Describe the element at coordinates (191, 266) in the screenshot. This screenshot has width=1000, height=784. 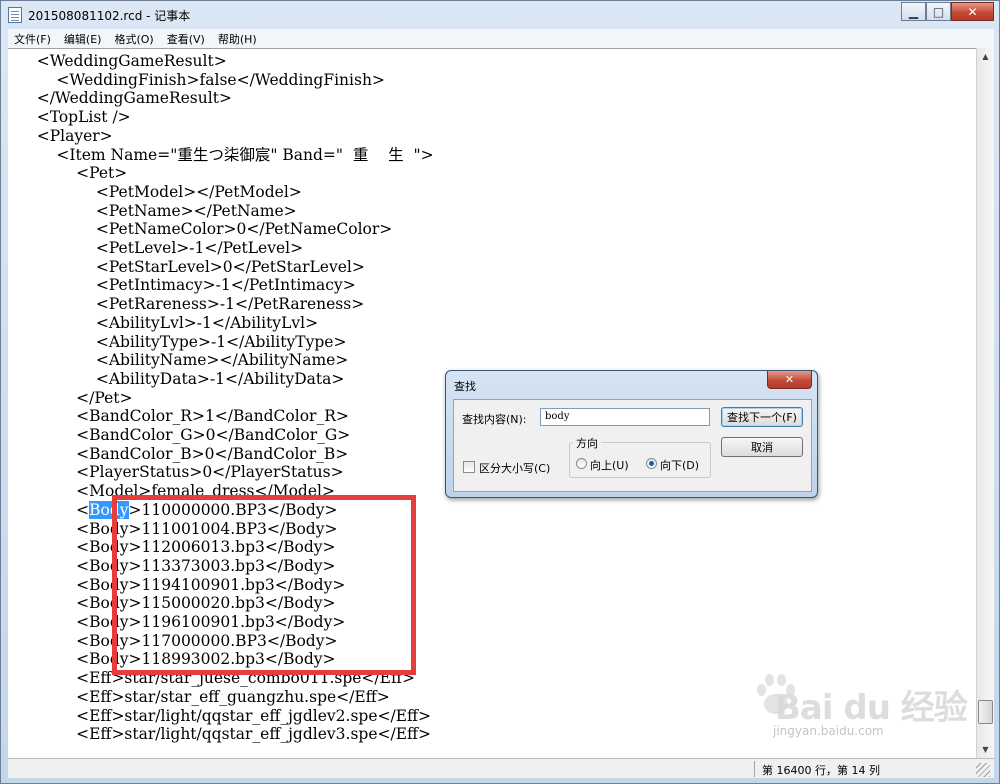
I see `text-line: <PetStarLevel>0</PetStarLevel>` at that location.